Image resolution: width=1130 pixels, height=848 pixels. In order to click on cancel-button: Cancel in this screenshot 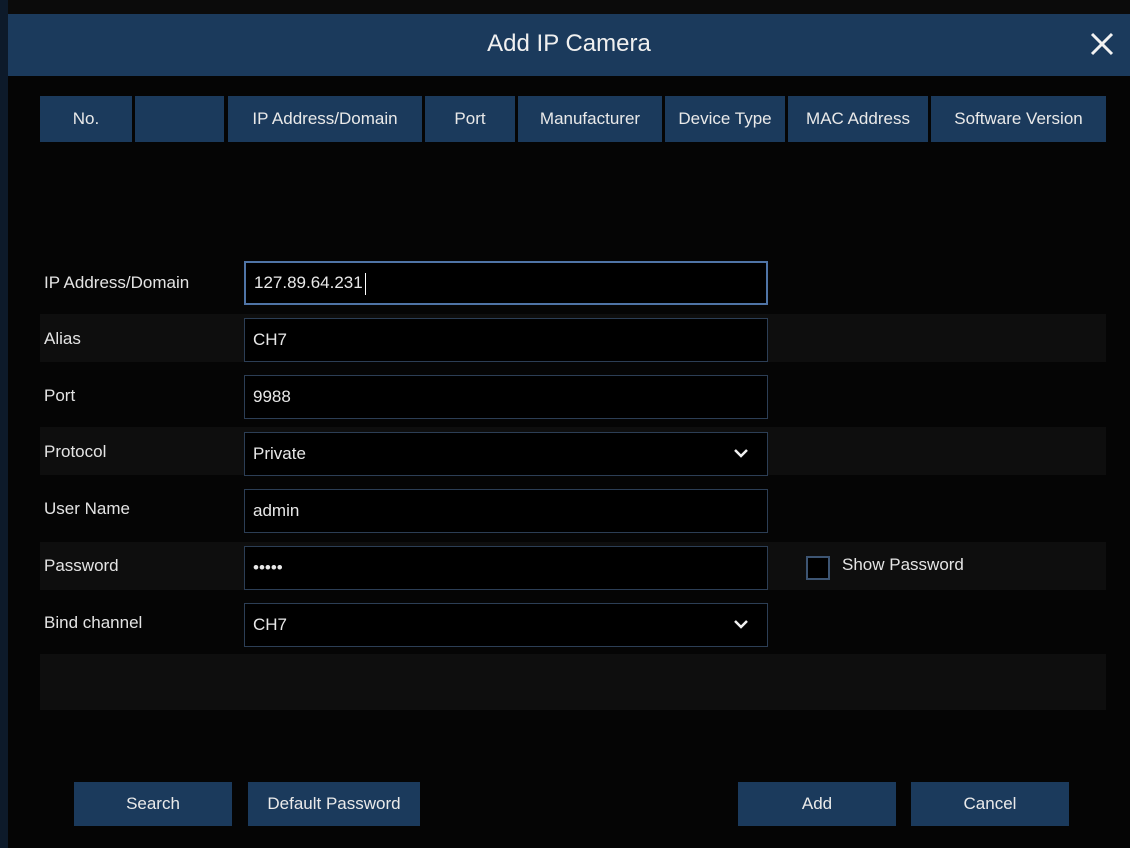, I will do `click(990, 804)`.